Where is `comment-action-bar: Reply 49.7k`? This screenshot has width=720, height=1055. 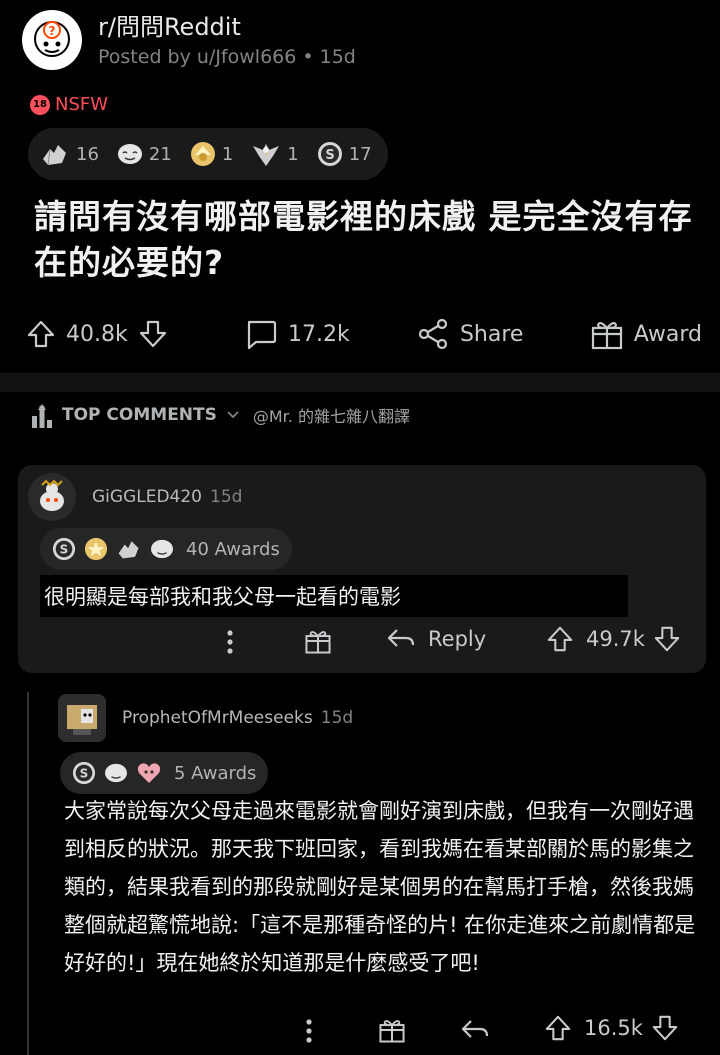
comment-action-bar: Reply 49.7k is located at coordinates (362, 645).